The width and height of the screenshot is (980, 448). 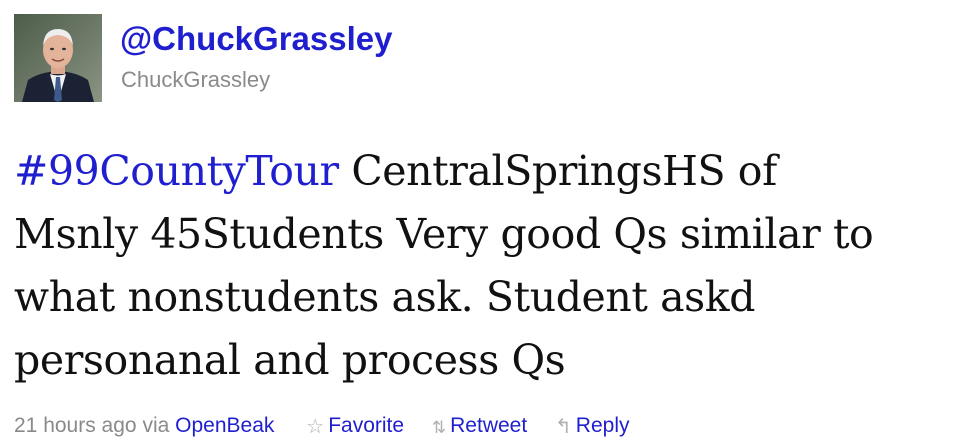 I want to click on retweet-button: ⇅ Retweet, so click(x=479, y=427).